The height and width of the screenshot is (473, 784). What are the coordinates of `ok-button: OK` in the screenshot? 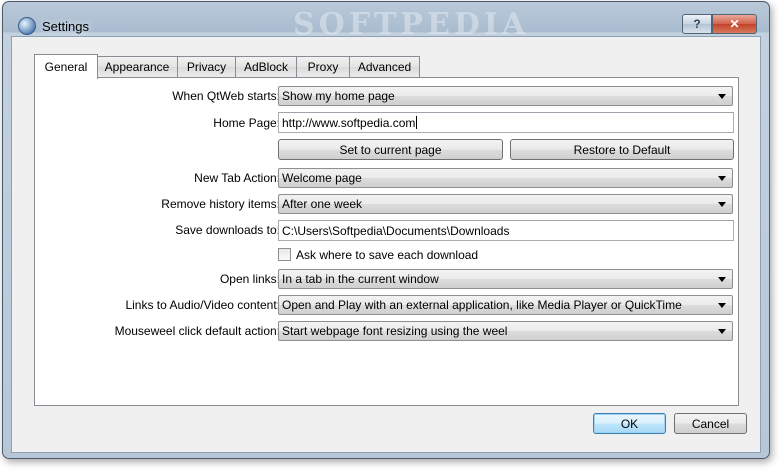 It's located at (629, 423).